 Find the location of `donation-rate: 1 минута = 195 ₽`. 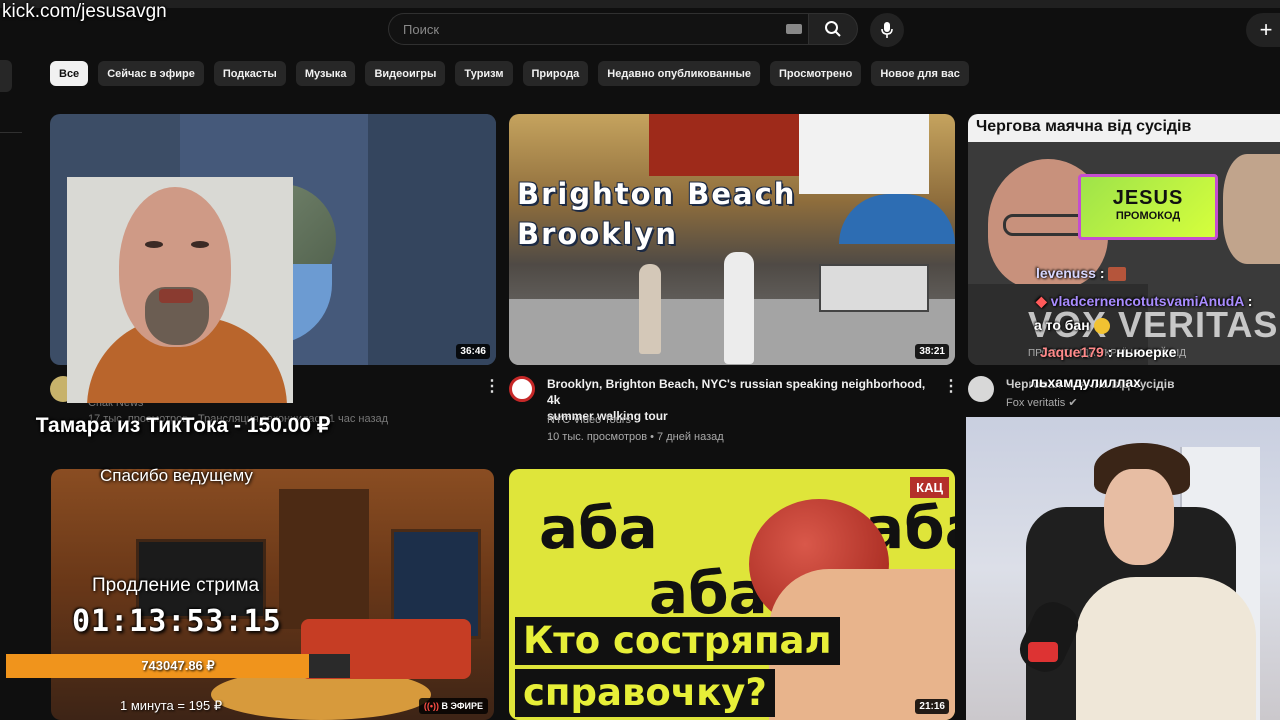

donation-rate: 1 минута = 195 ₽ is located at coordinates (171, 705).